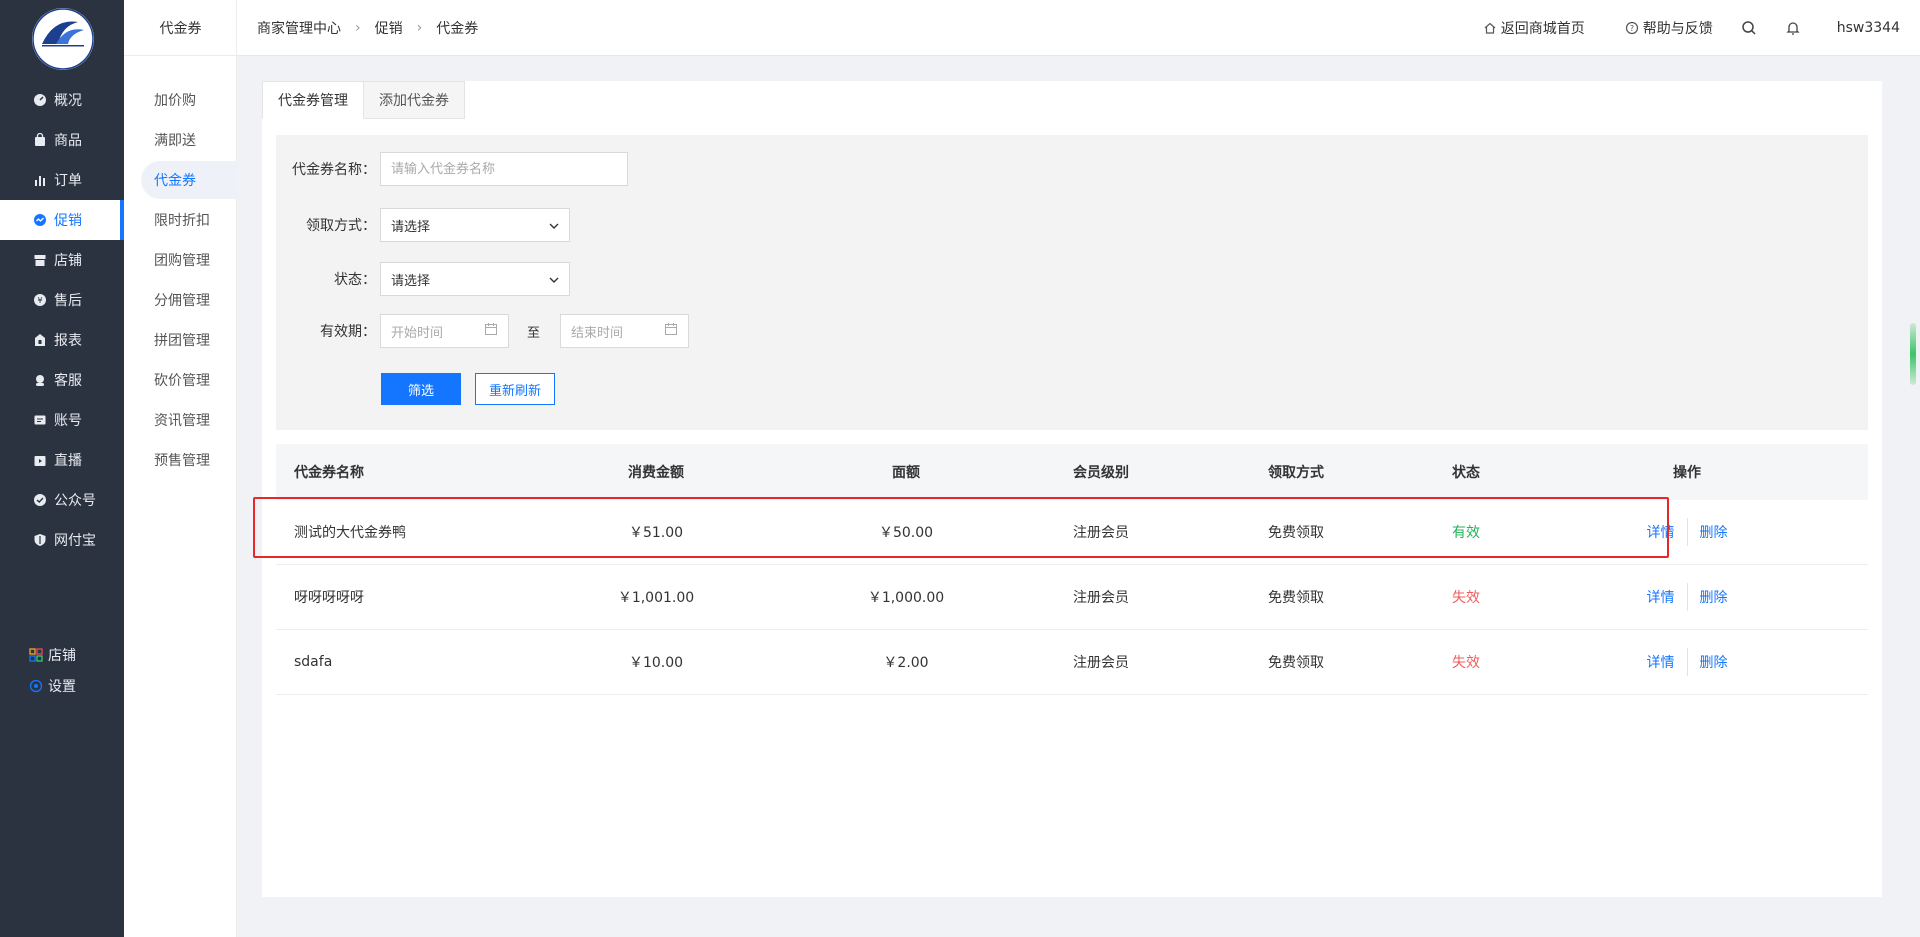 This screenshot has height=937, width=1920. I want to click on chevron-right-icon: ›, so click(358, 28).